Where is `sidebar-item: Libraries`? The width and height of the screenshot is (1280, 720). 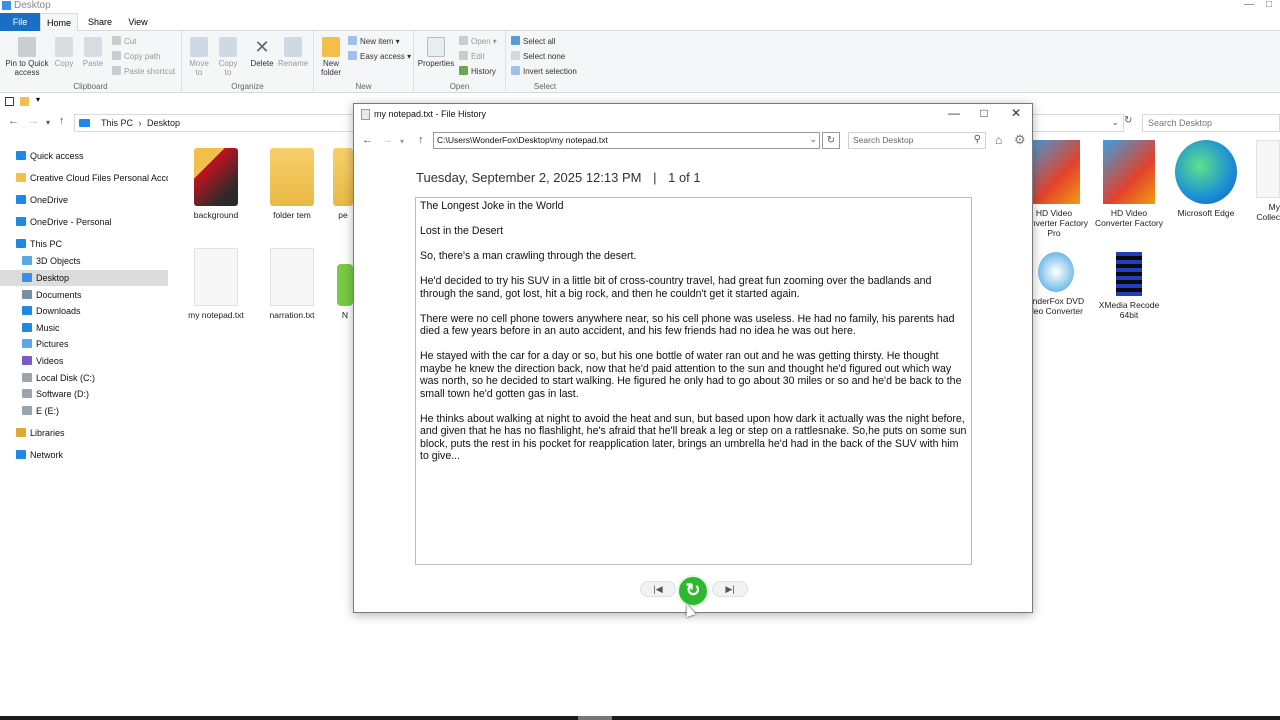 sidebar-item: Libraries is located at coordinates (84, 433).